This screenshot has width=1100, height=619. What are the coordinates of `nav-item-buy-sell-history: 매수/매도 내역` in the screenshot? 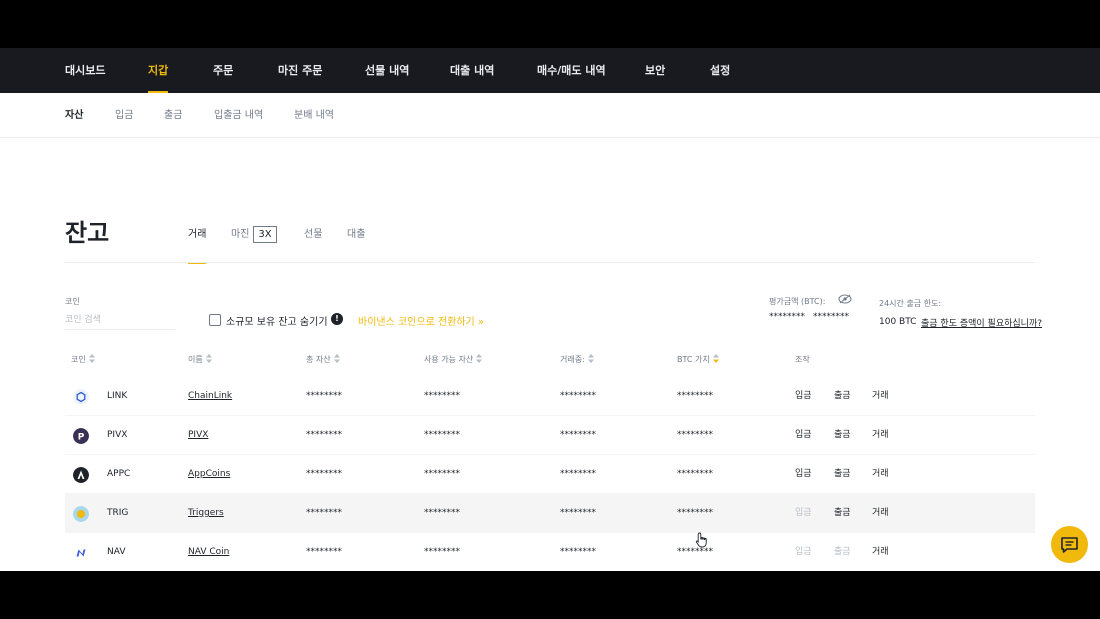 It's located at (571, 70).